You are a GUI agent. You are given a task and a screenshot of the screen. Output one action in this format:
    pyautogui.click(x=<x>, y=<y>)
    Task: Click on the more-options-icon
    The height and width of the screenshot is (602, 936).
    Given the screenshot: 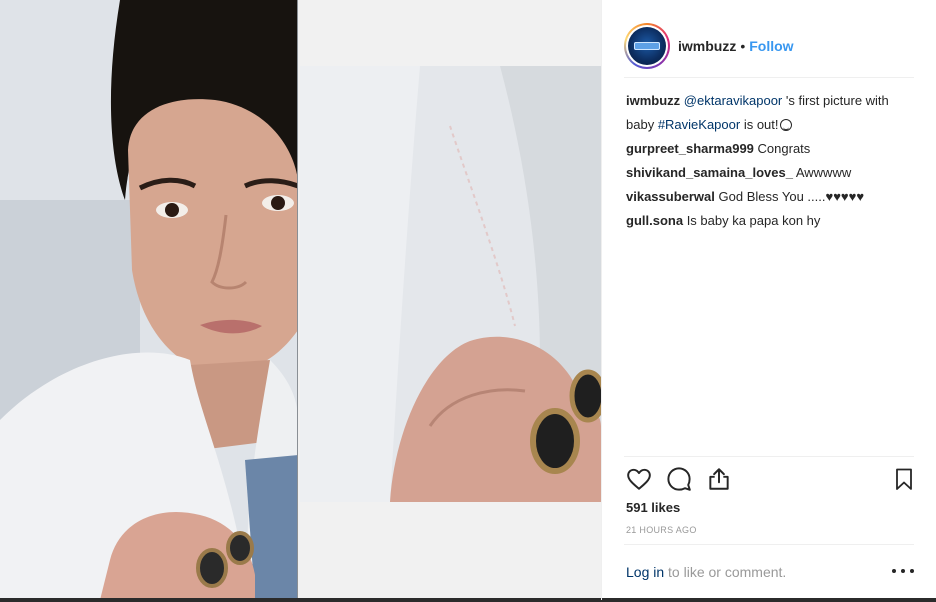 What is the action you would take?
    pyautogui.click(x=903, y=571)
    